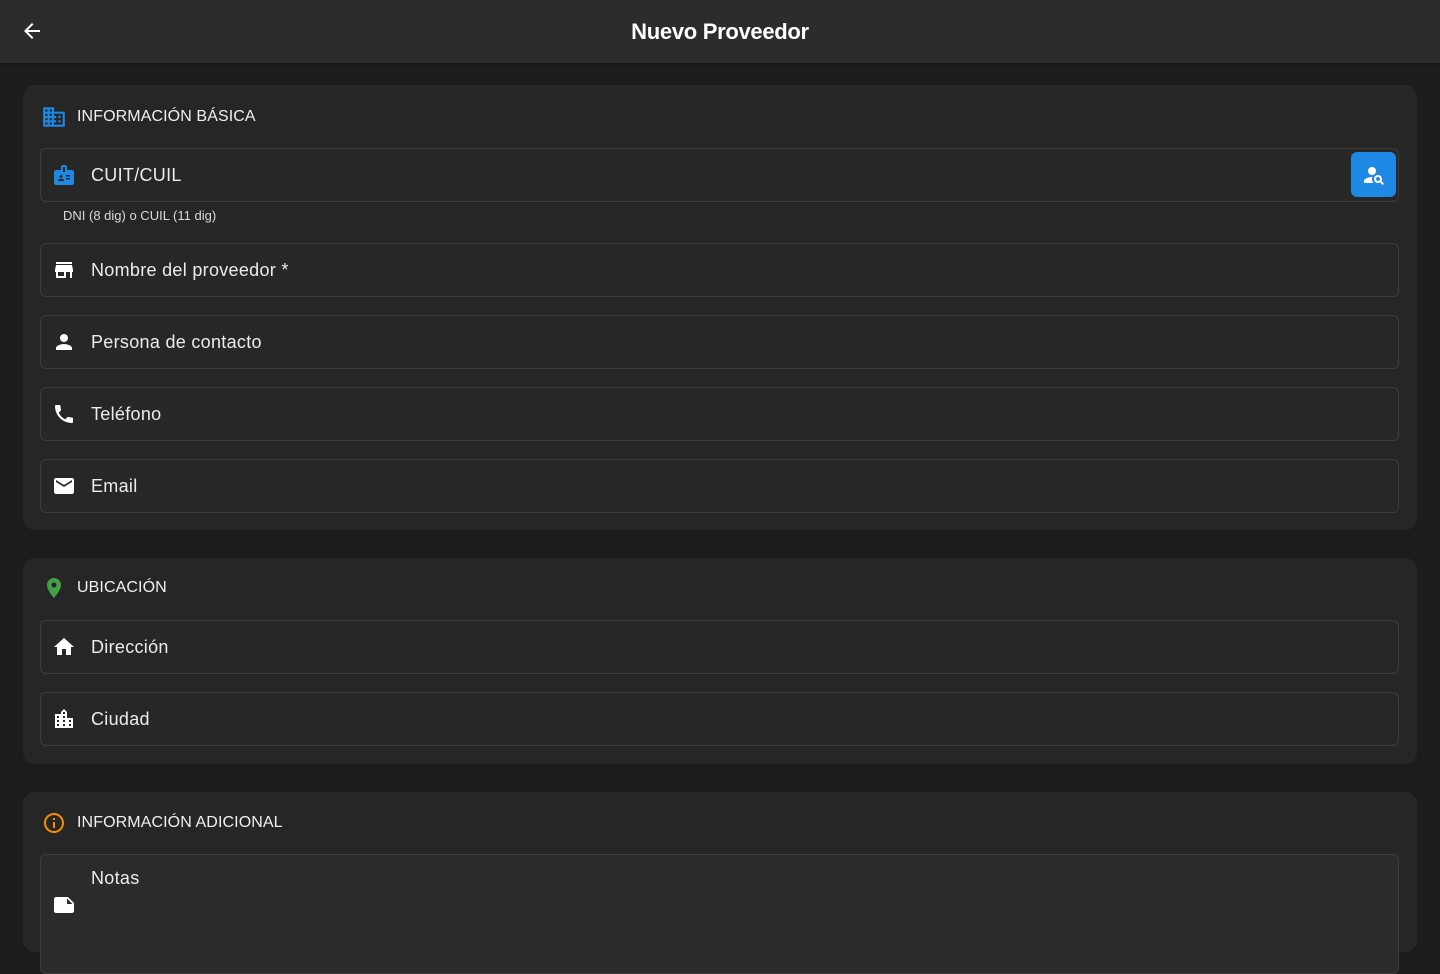 This screenshot has width=1440, height=974. What do you see at coordinates (130, 646) in the screenshot?
I see `address-label: Dirección` at bounding box center [130, 646].